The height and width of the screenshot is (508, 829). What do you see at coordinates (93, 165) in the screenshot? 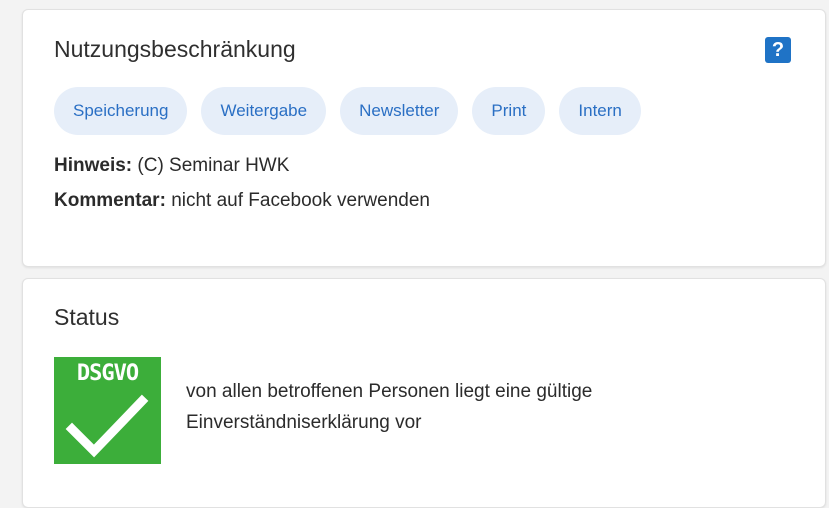
I see `hinweis-label: Hinweis:` at bounding box center [93, 165].